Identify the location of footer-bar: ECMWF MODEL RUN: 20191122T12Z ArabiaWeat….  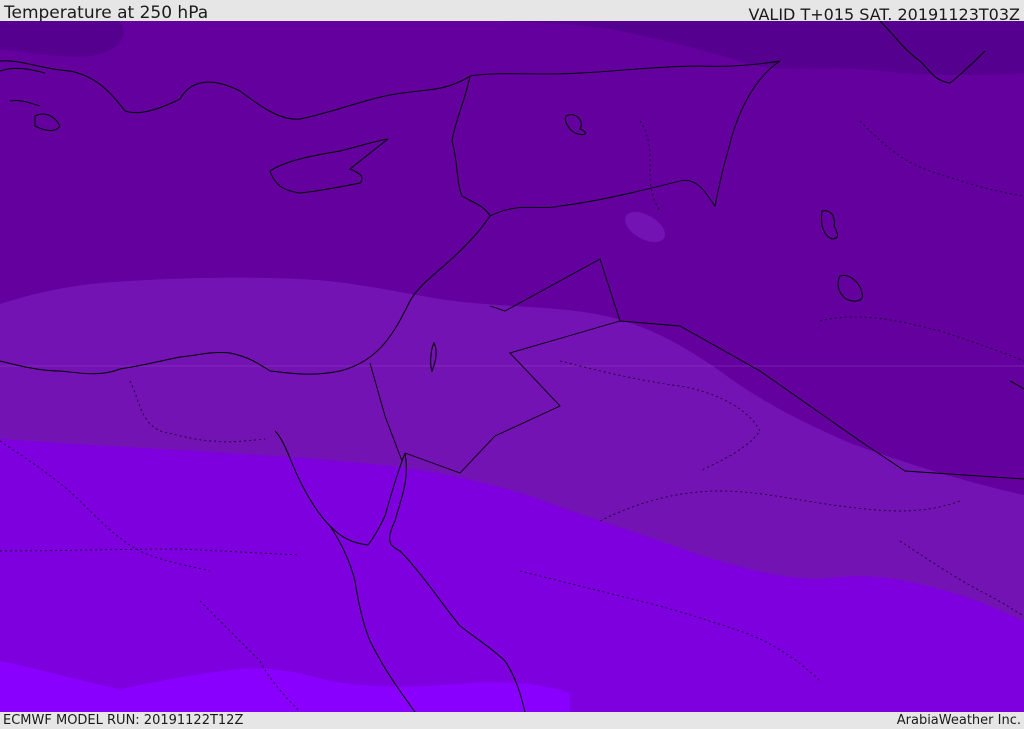
(512, 720).